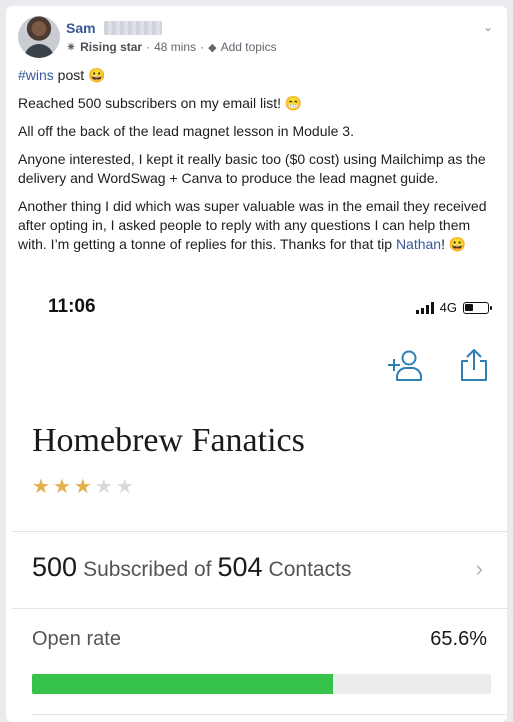  I want to click on subscribers-row: 500 Subscribed of 504 Contacts ›, so click(259, 567).